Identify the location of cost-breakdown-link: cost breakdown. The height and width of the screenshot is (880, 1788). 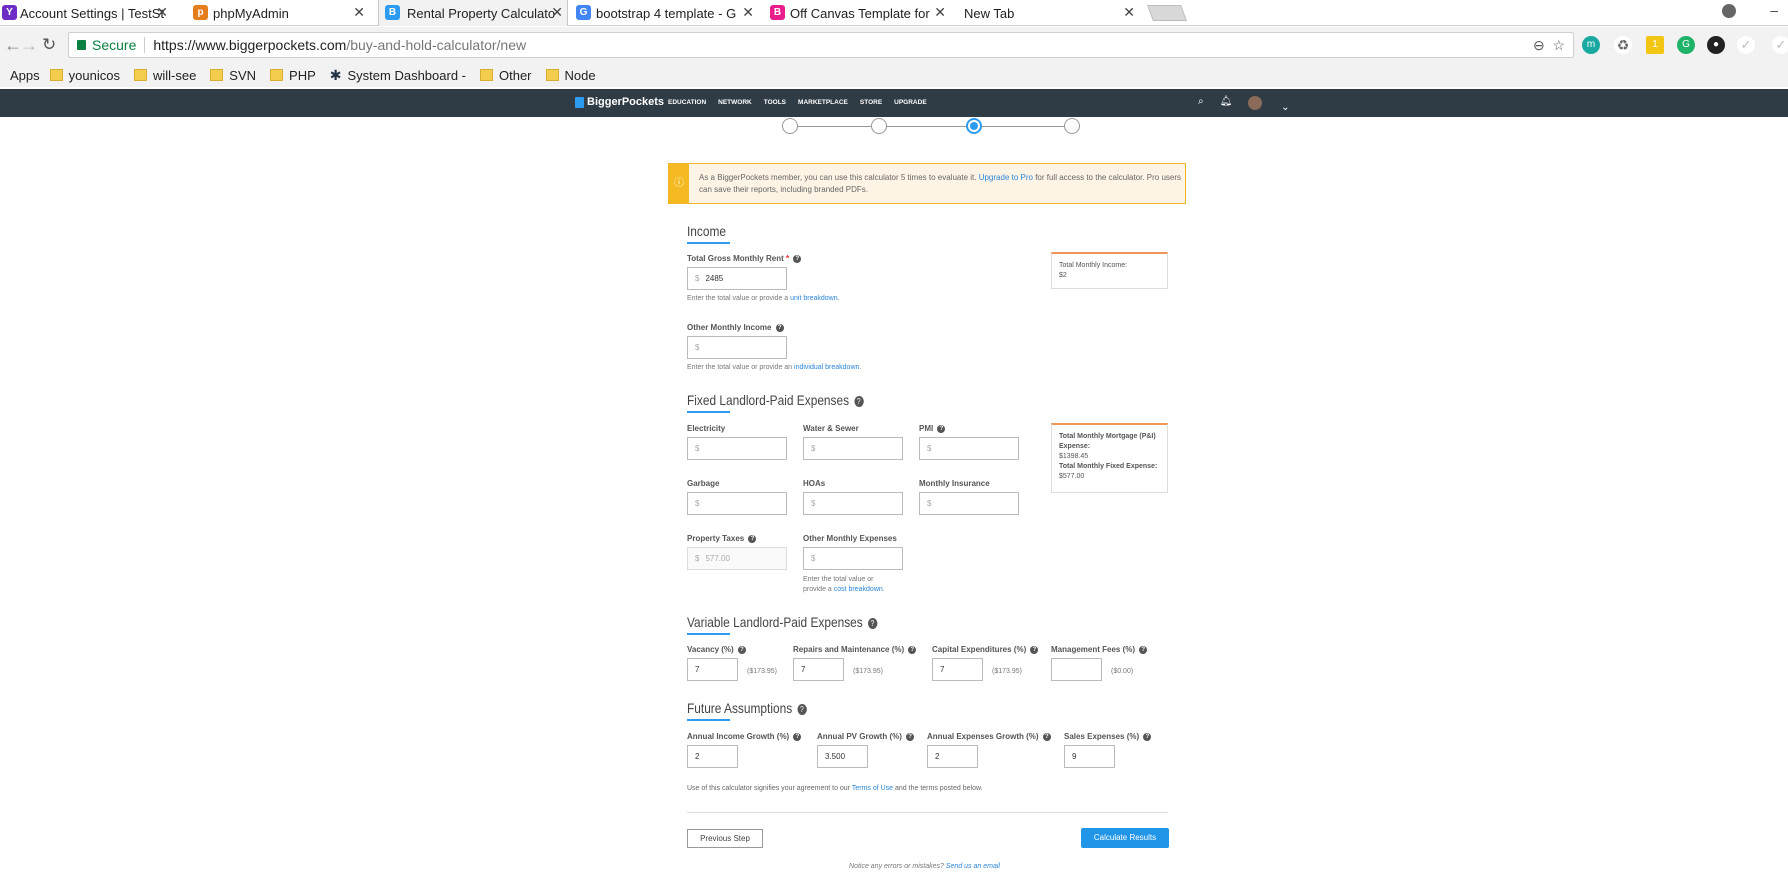
(858, 589).